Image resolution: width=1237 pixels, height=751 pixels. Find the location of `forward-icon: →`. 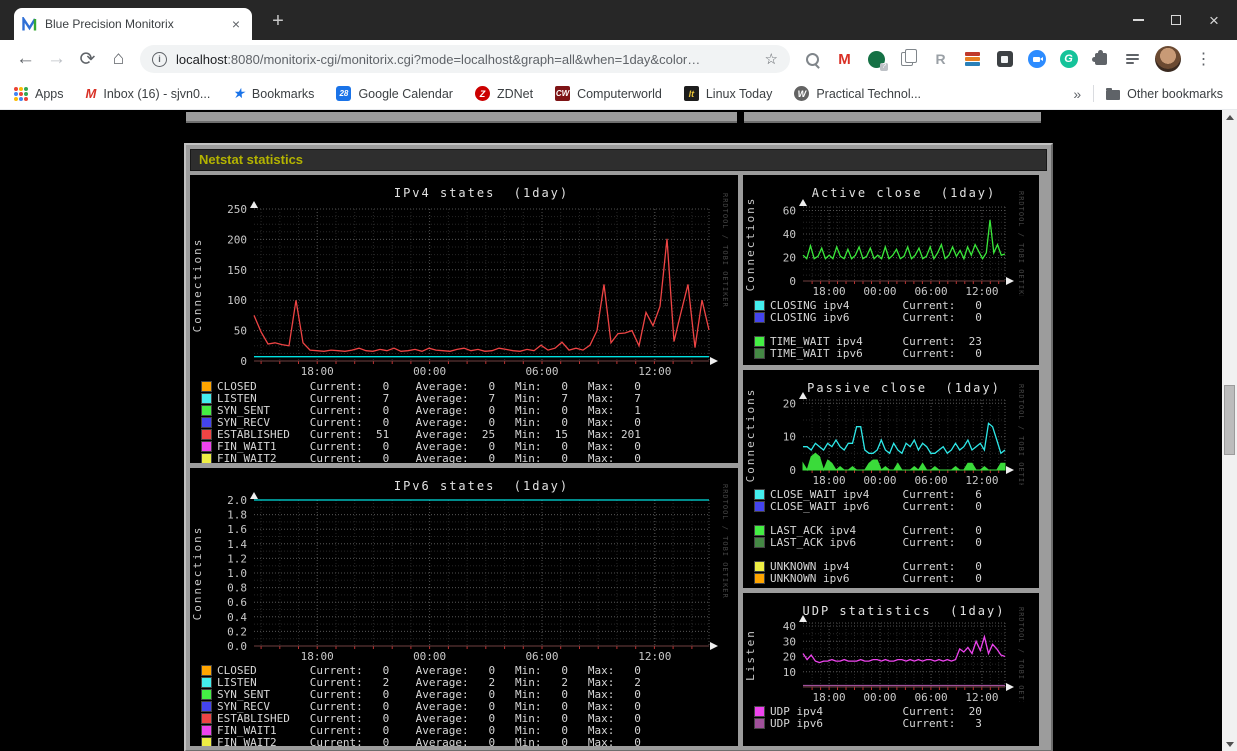

forward-icon: → is located at coordinates (56, 59).